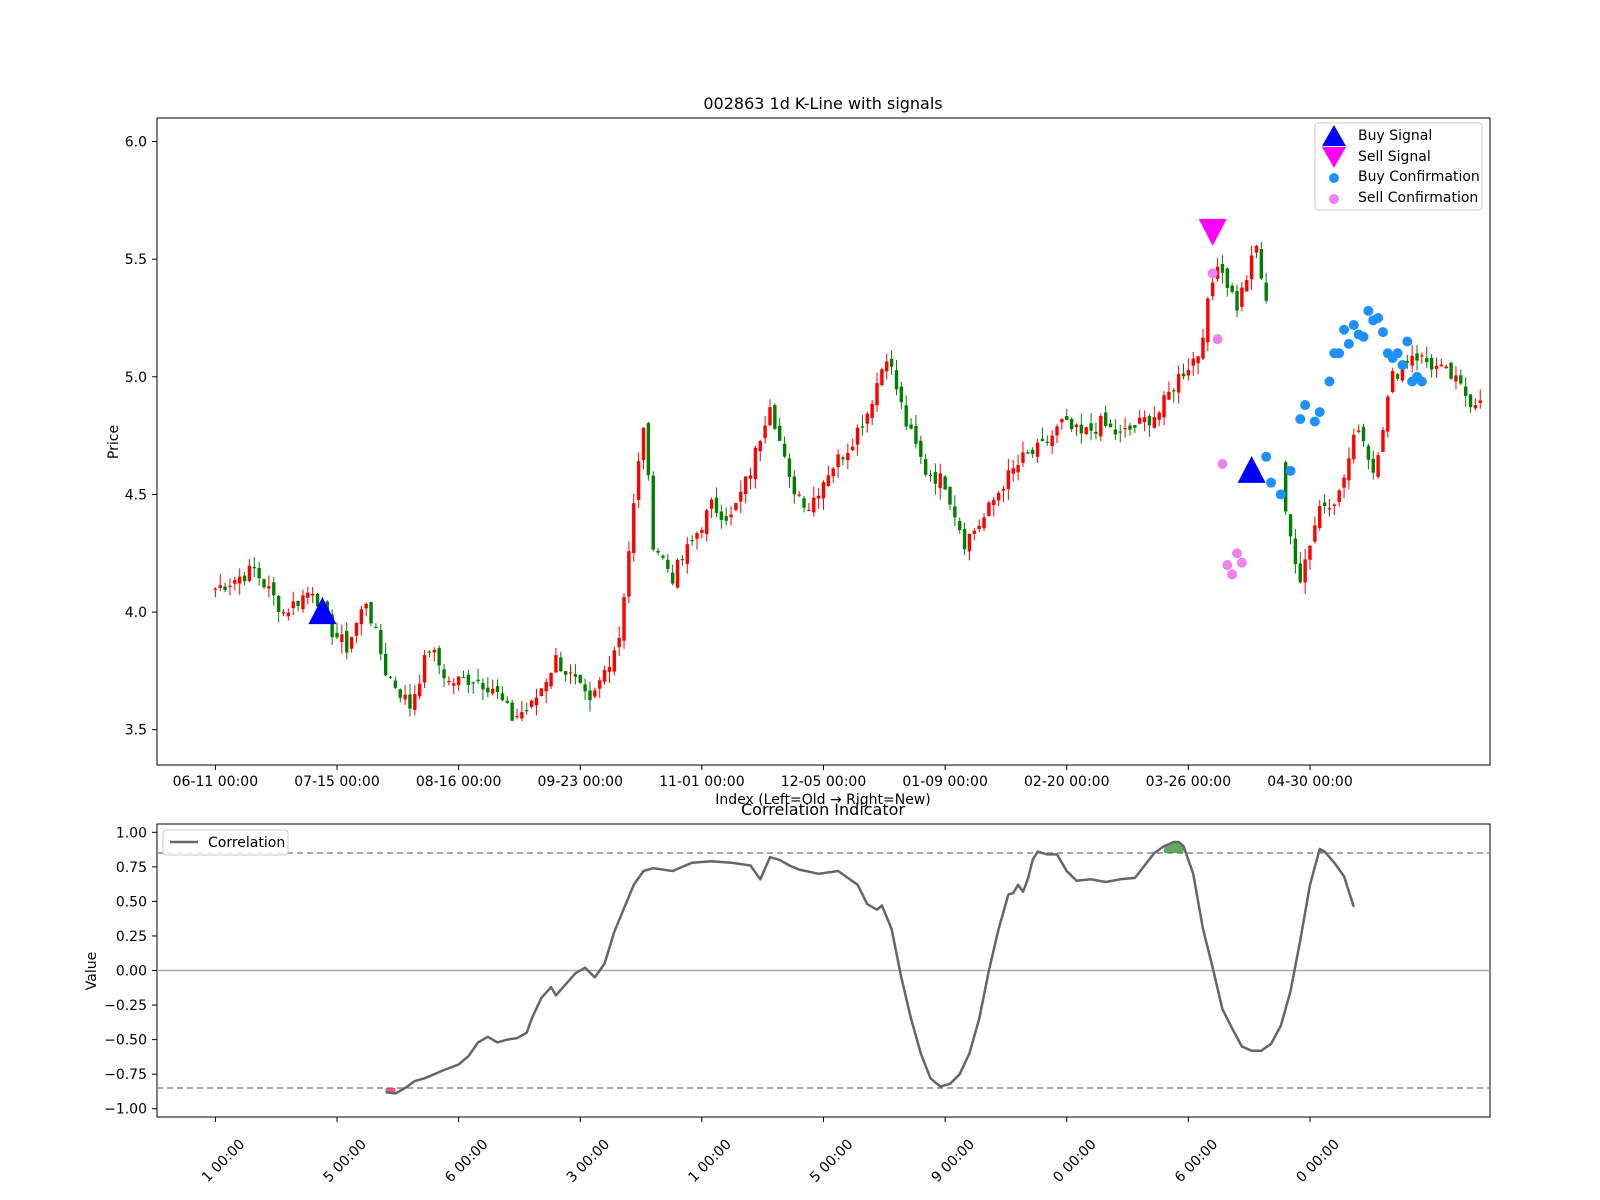  I want to click on sell-signal-marker, so click(1212, 232).